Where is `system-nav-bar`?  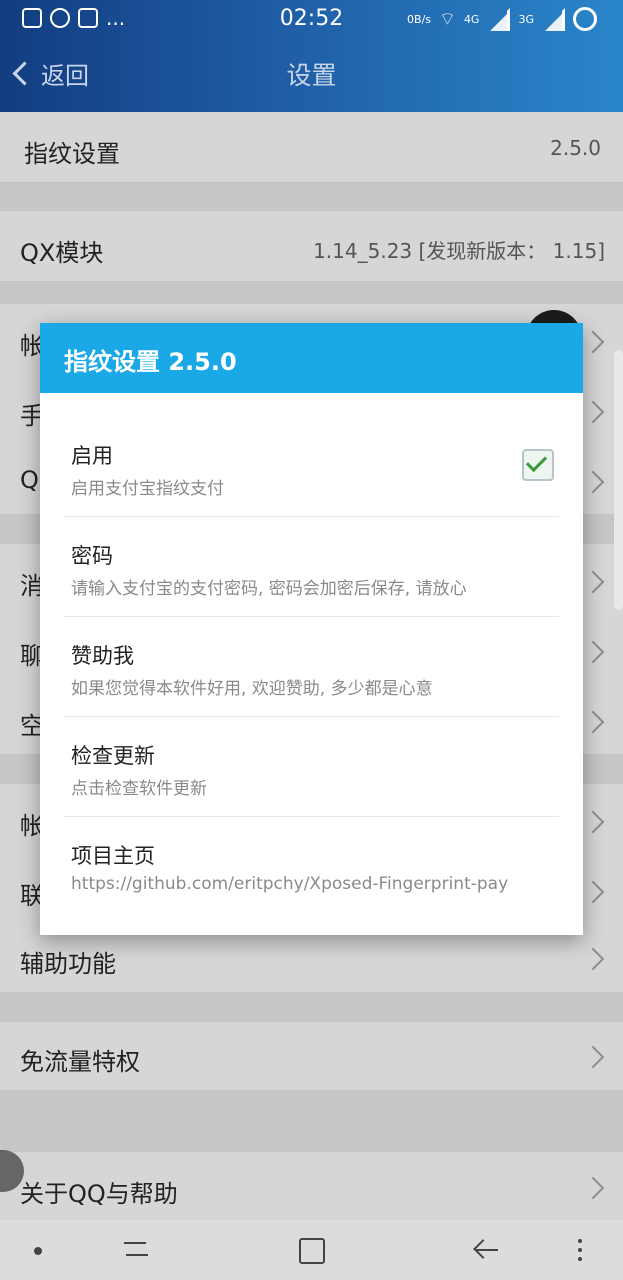
system-nav-bar is located at coordinates (311, 1250).